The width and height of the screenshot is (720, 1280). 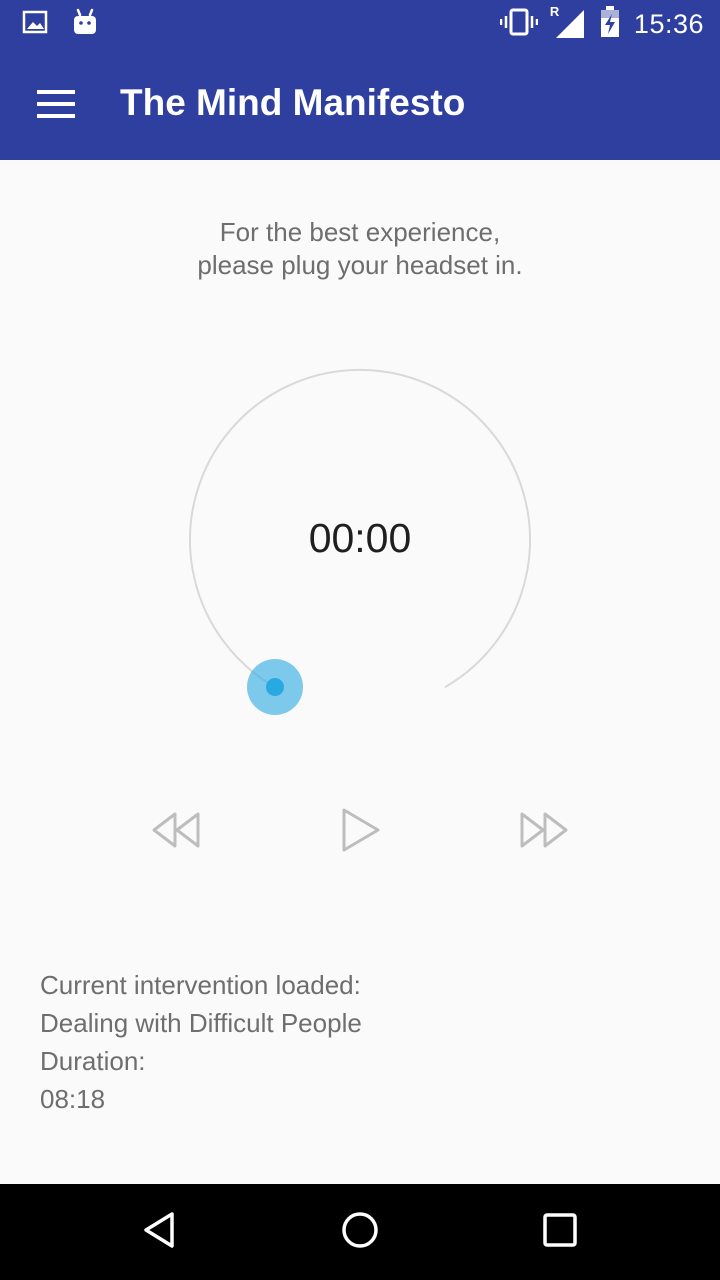 I want to click on elapsed-time: 00:00, so click(x=360, y=538).